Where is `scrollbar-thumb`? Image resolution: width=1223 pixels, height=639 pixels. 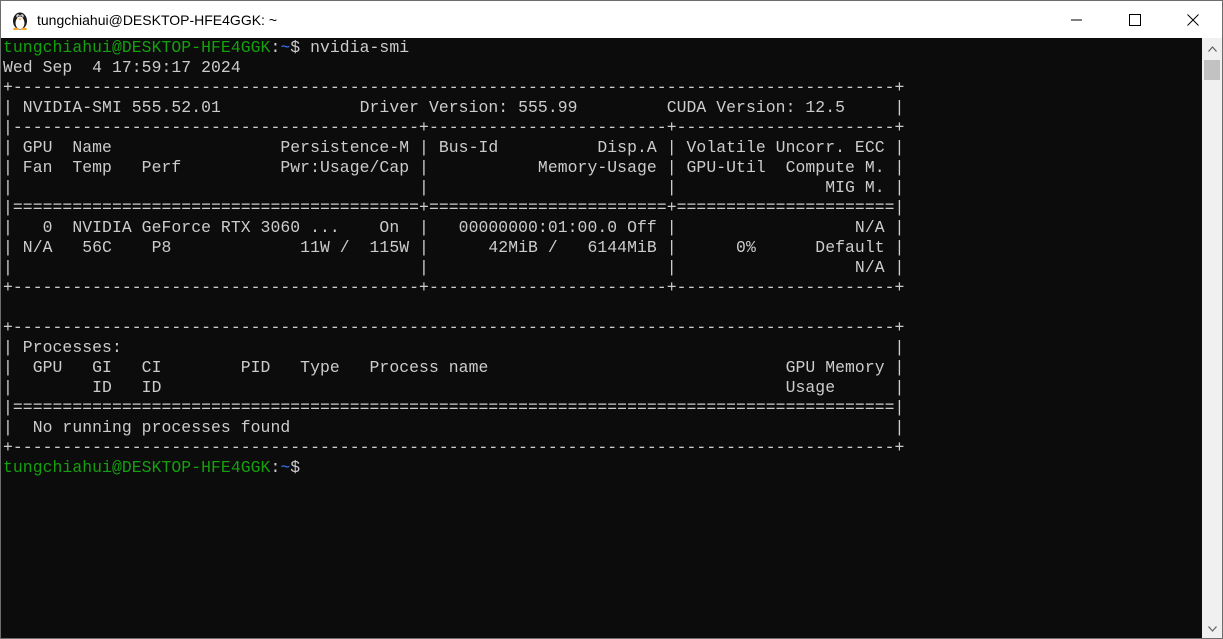
scrollbar-thumb is located at coordinates (1212, 70).